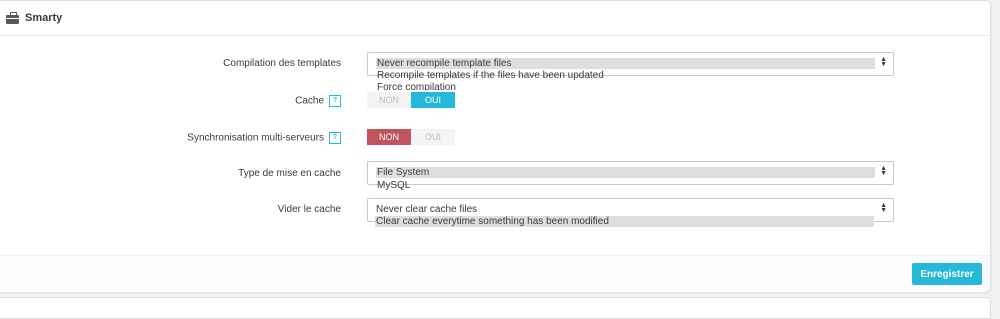 This screenshot has height=319, width=1000. What do you see at coordinates (495, 273) in the screenshot?
I see `panel-footer: Enregistrer` at bounding box center [495, 273].